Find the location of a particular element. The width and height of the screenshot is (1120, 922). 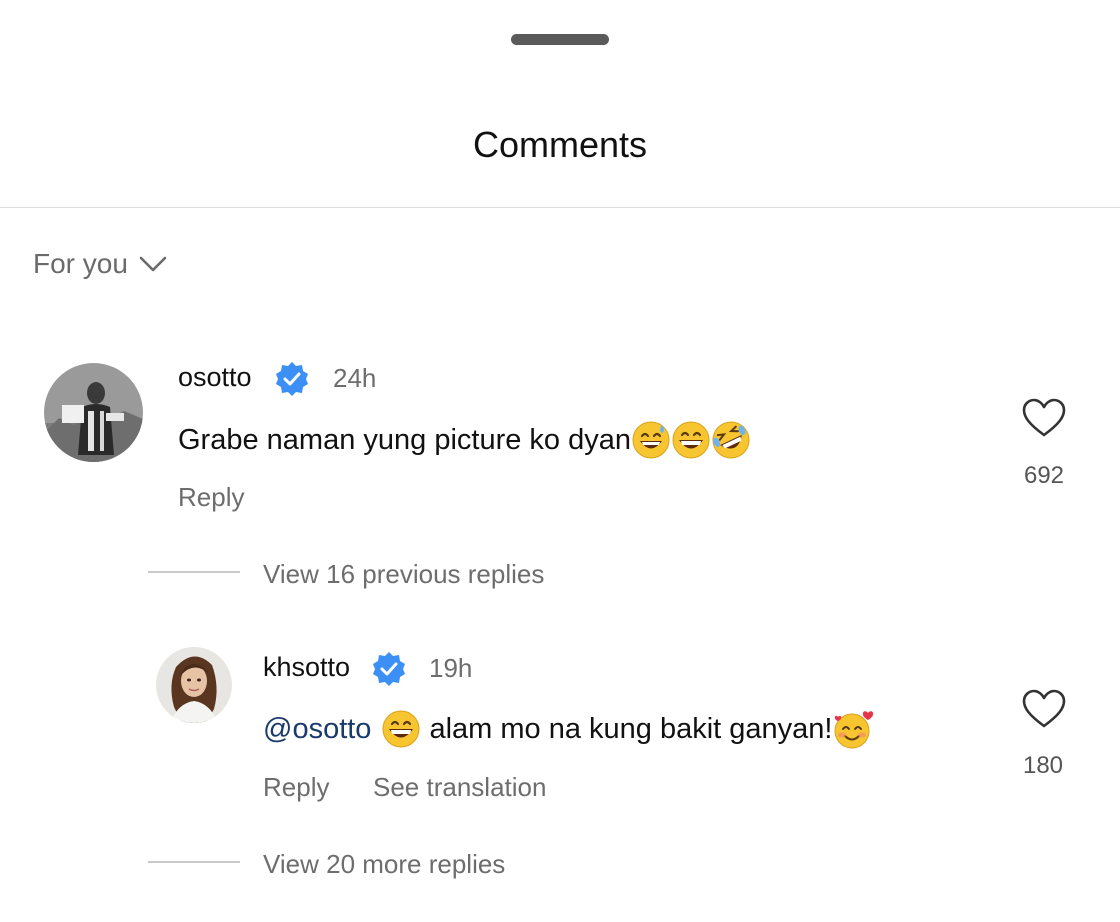

reply-text: alam mo na kung bakit ganyan! is located at coordinates (631, 728).